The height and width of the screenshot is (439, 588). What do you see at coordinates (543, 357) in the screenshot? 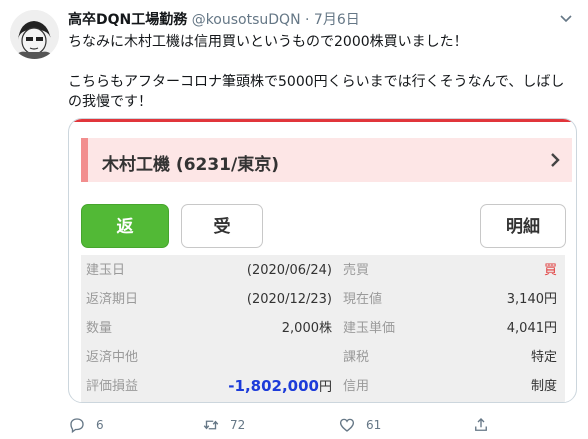
I see `value-taxation: 特定` at bounding box center [543, 357].